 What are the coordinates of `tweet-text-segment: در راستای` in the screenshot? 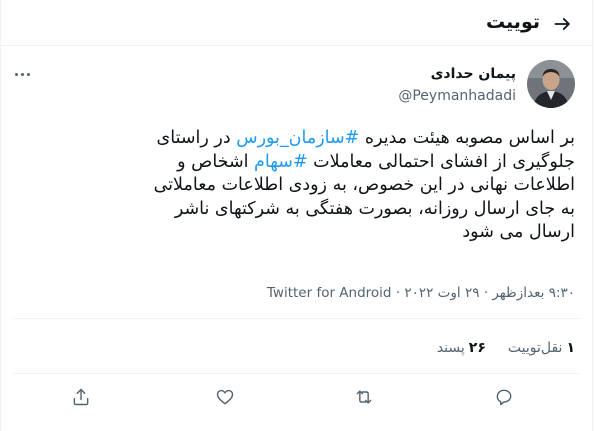 It's located at (196, 138).